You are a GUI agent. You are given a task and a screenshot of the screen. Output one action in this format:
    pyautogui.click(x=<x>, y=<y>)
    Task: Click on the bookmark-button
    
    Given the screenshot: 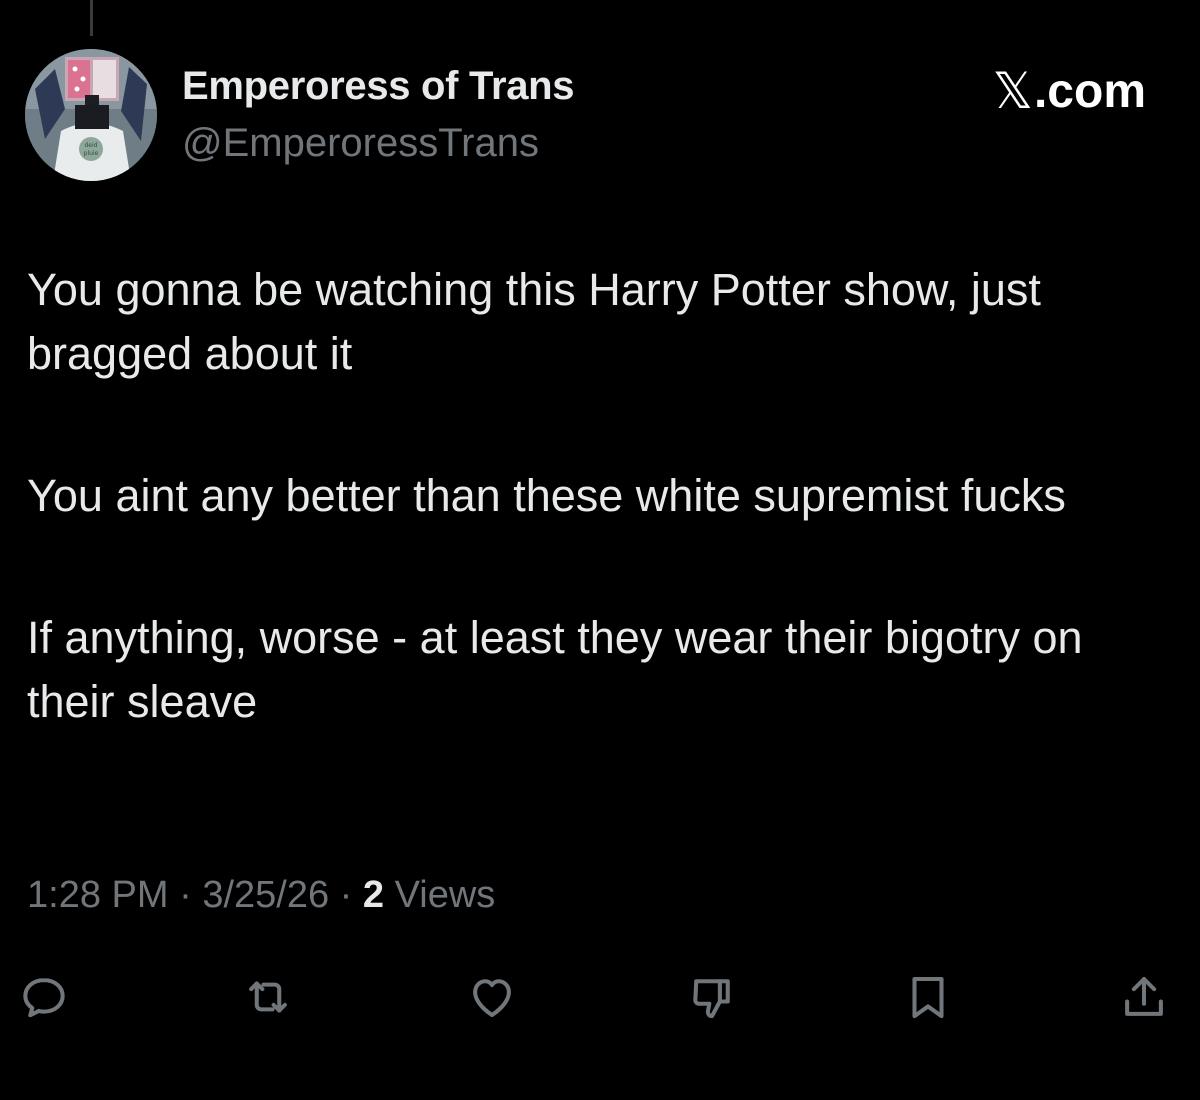 What is the action you would take?
    pyautogui.click(x=928, y=997)
    